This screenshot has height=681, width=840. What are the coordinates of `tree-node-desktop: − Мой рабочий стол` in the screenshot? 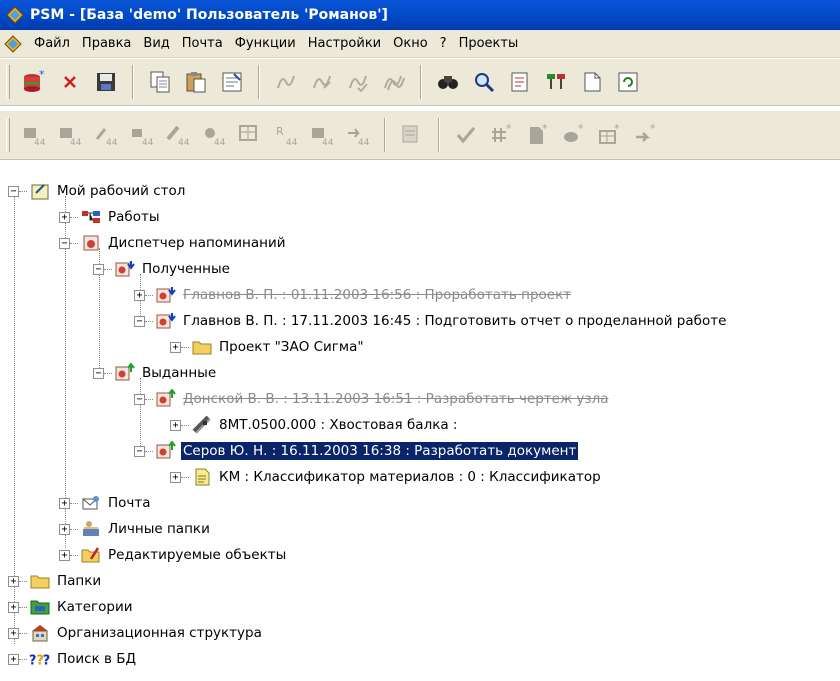 It's located at (97, 191).